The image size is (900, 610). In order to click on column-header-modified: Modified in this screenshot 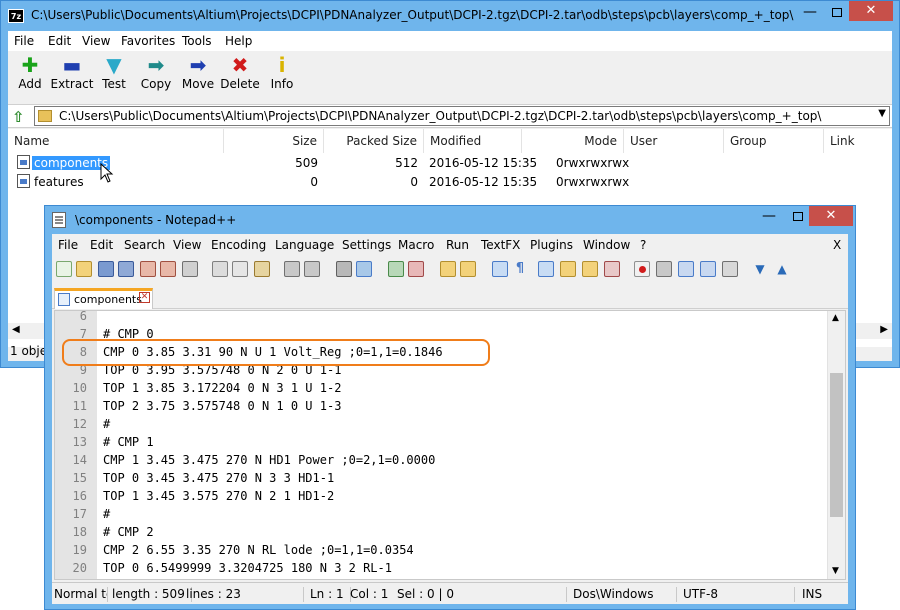, I will do `click(473, 141)`.